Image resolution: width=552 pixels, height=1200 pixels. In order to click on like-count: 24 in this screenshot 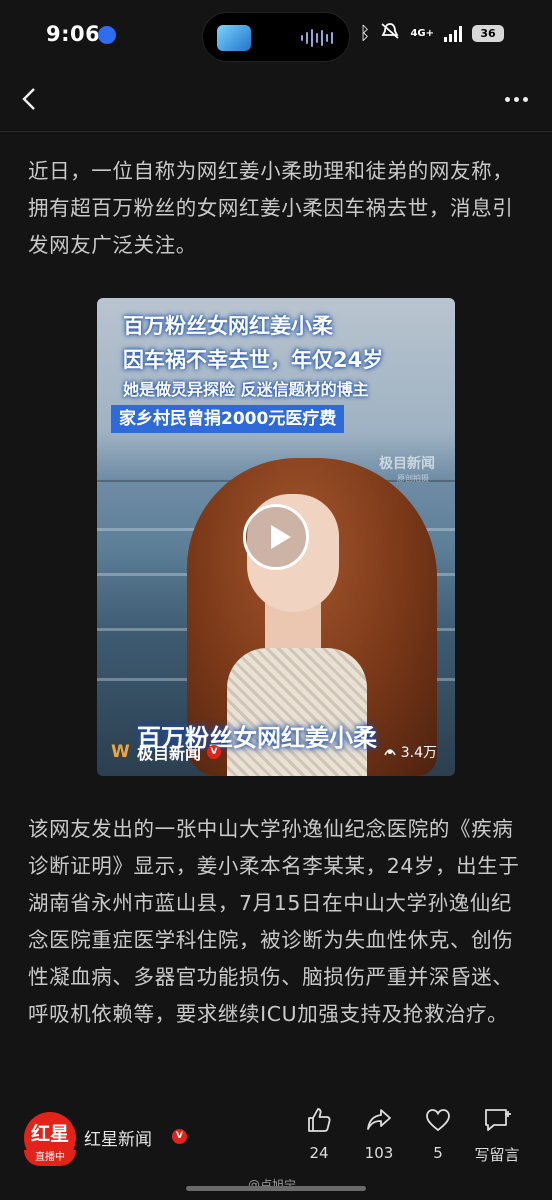, I will do `click(319, 1153)`.